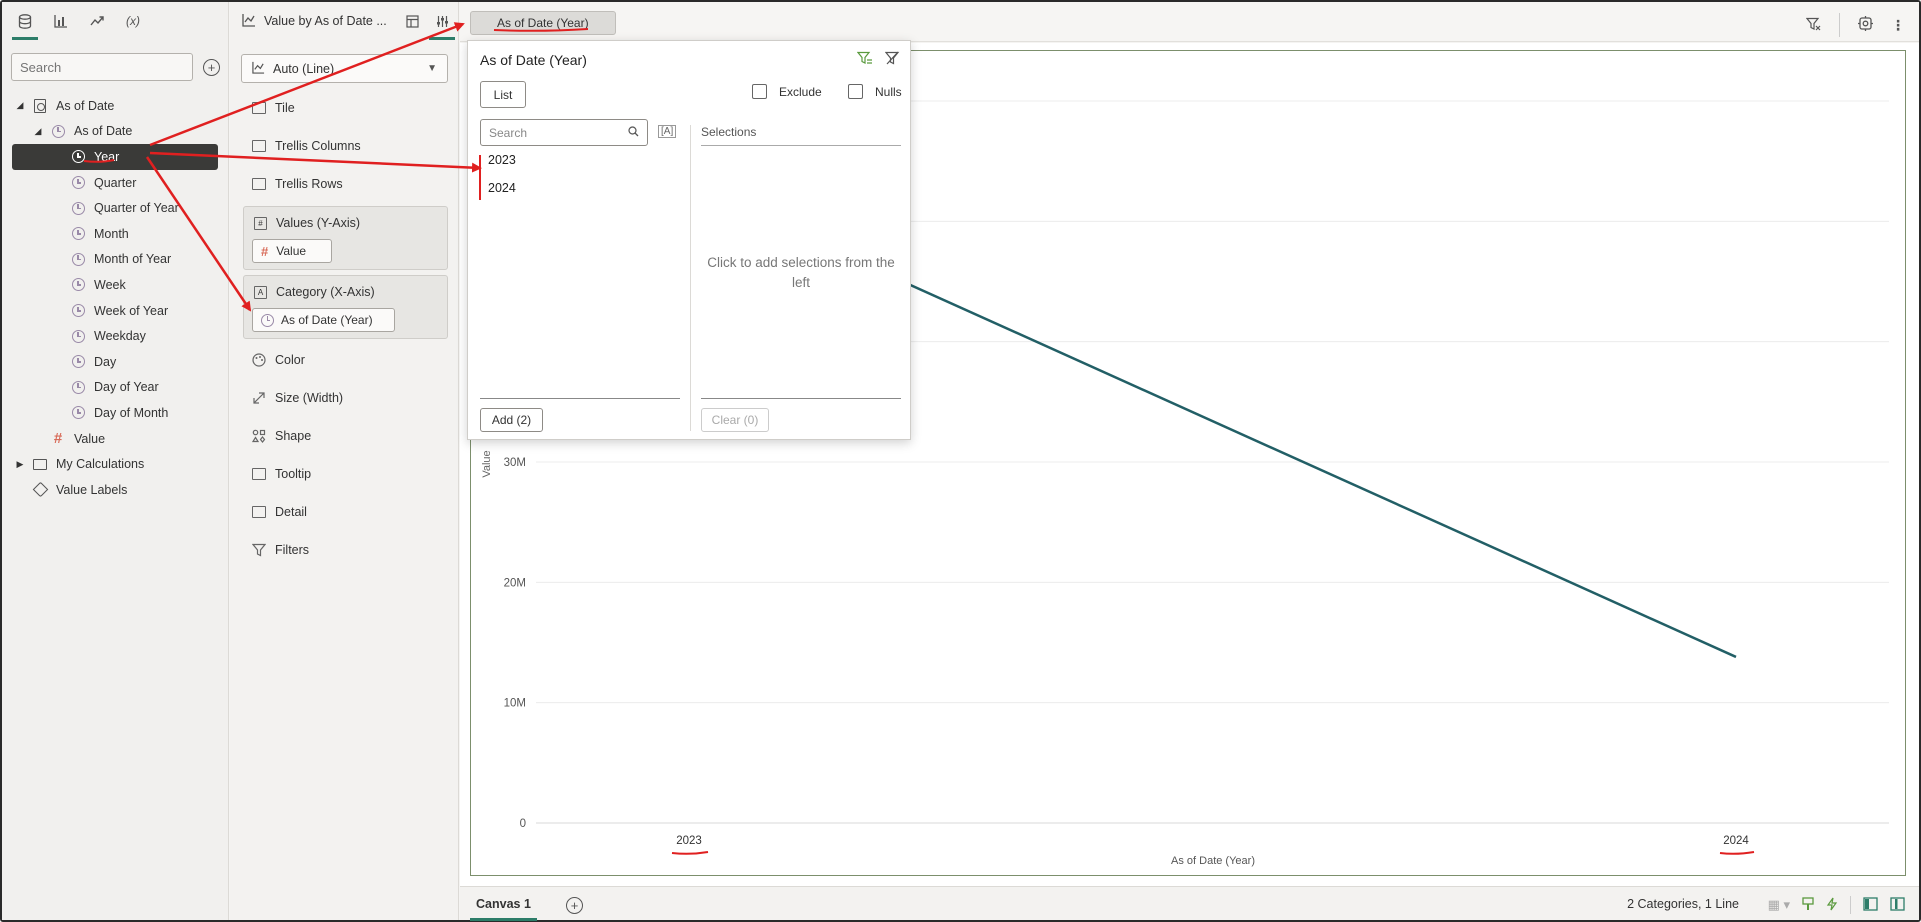 The height and width of the screenshot is (922, 1921). I want to click on tree-item-month: Month, so click(115, 234).